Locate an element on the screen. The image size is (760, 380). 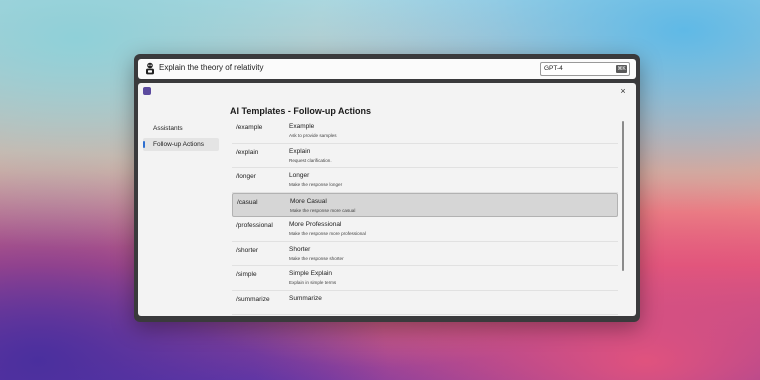
template-command: /explain is located at coordinates (247, 152).